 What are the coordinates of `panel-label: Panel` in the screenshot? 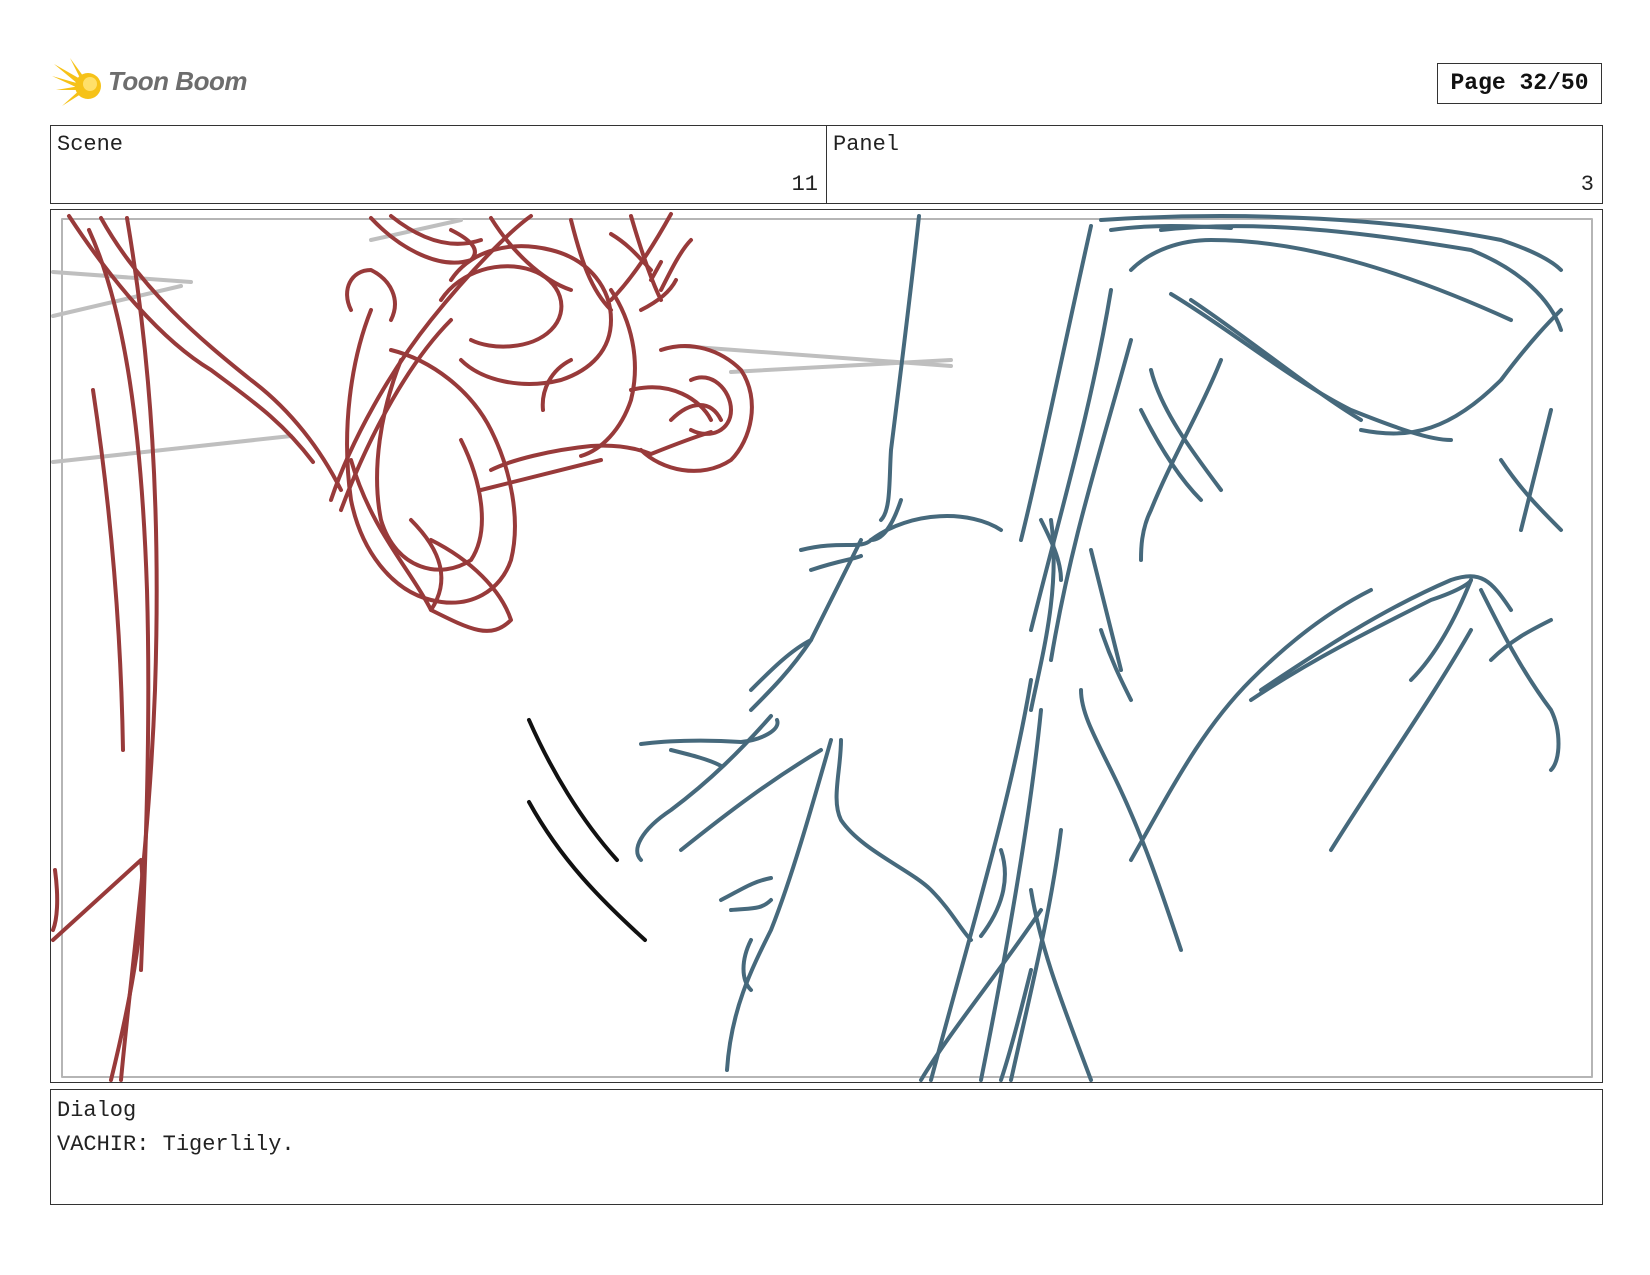 It's located at (866, 144).